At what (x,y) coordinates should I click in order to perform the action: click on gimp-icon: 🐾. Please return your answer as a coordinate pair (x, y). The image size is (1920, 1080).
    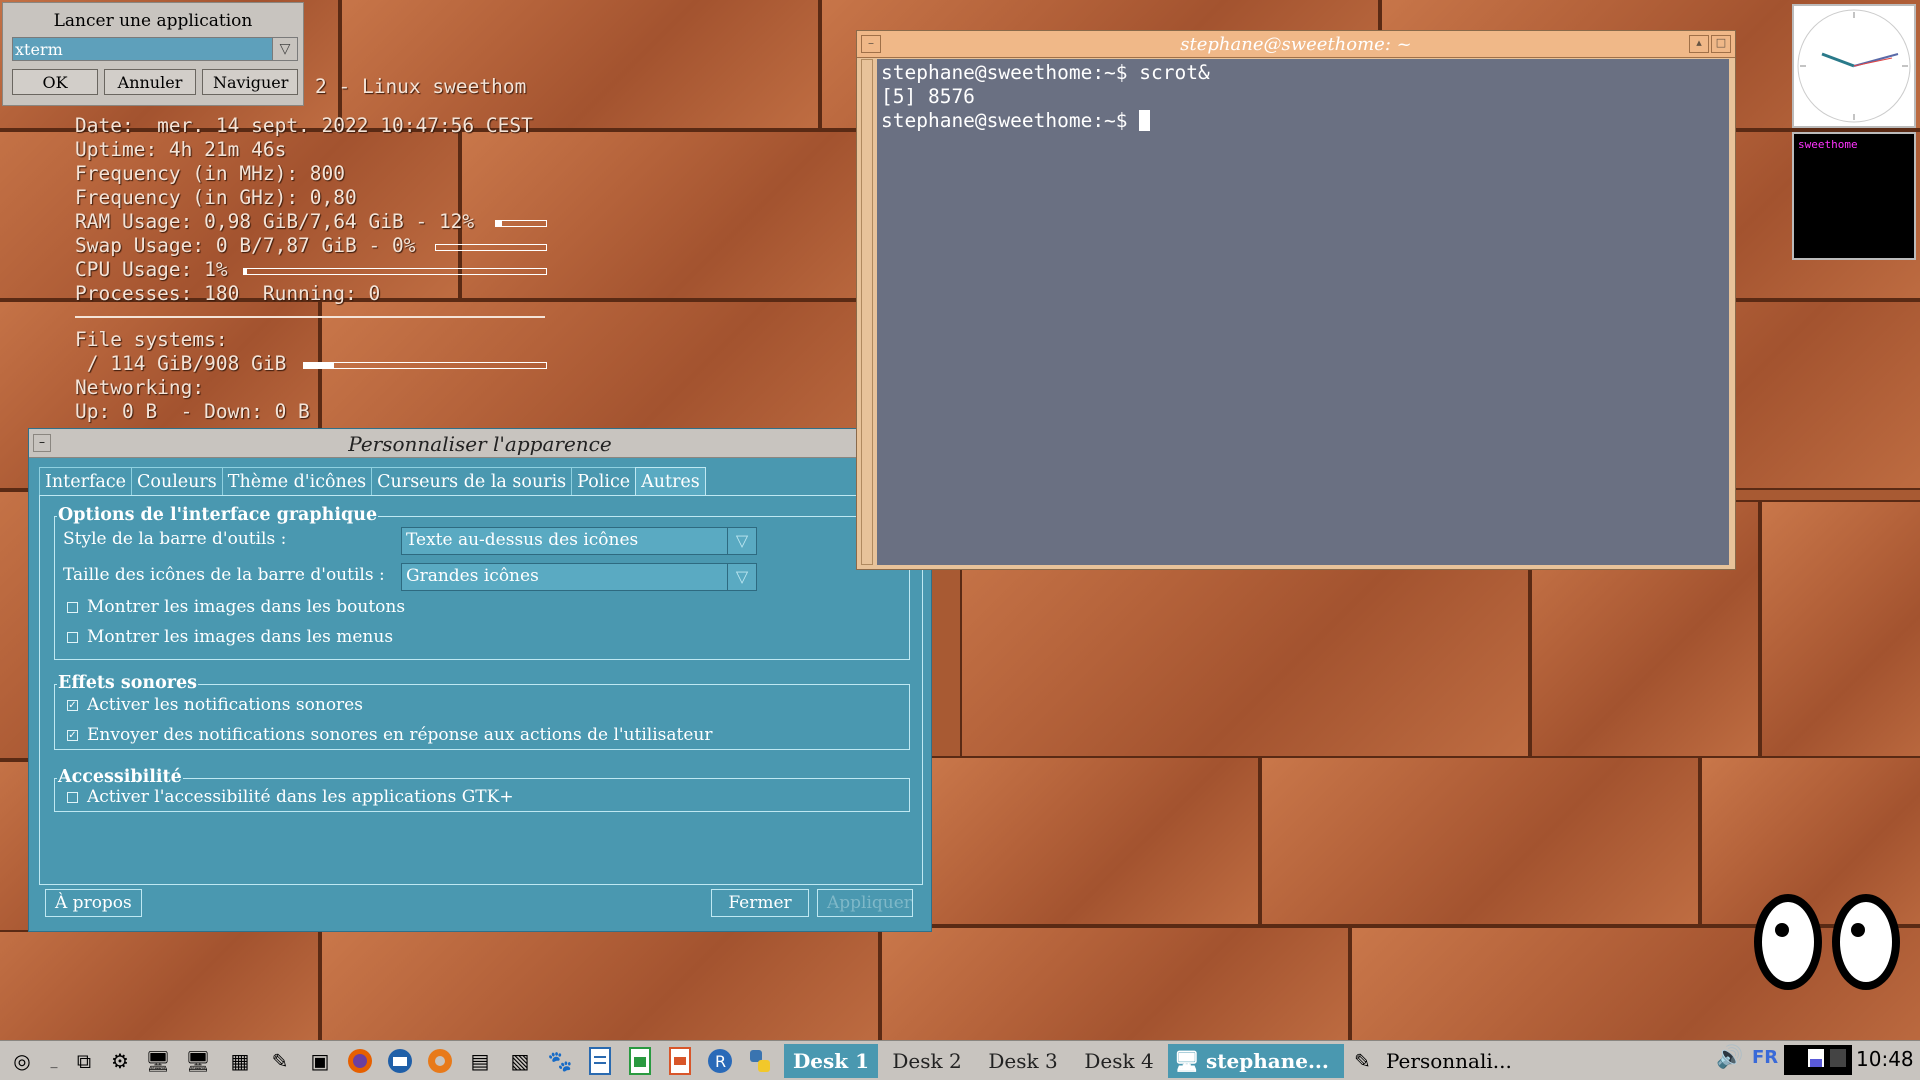
    Looking at the image, I should click on (560, 1061).